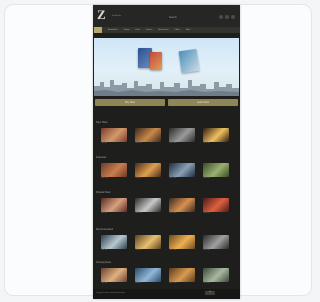 The width and height of the screenshot is (320, 302). Describe the element at coordinates (111, 293) in the screenshot. I see `footer-text: Copyright notice and site information` at that location.